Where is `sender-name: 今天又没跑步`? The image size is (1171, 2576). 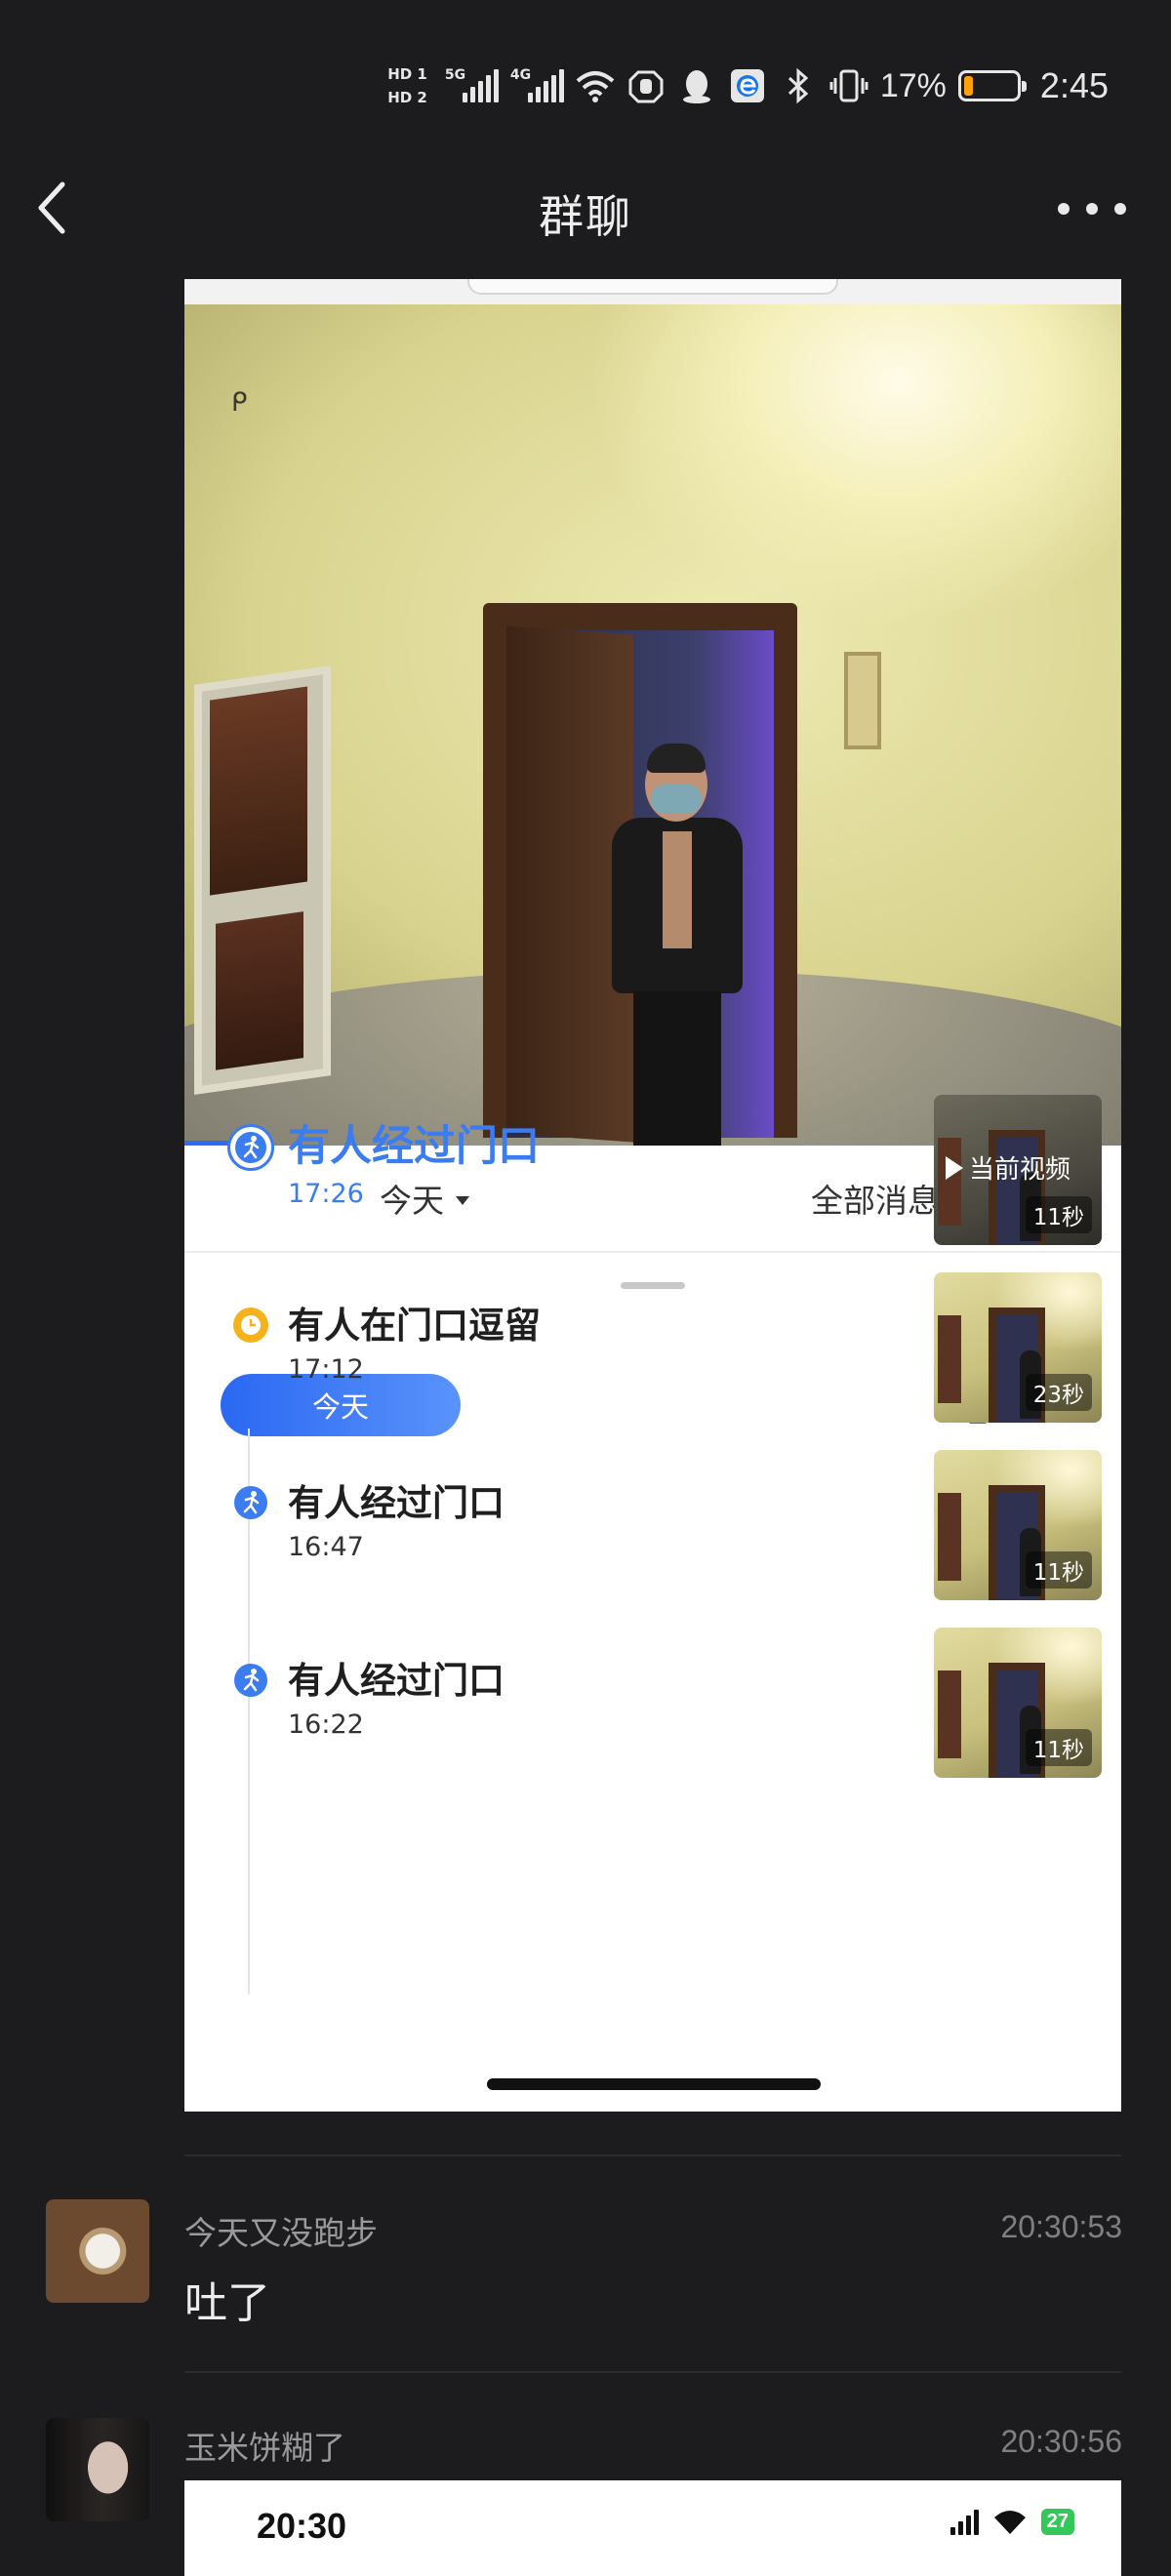 sender-name: 今天又没跑步 is located at coordinates (281, 2230).